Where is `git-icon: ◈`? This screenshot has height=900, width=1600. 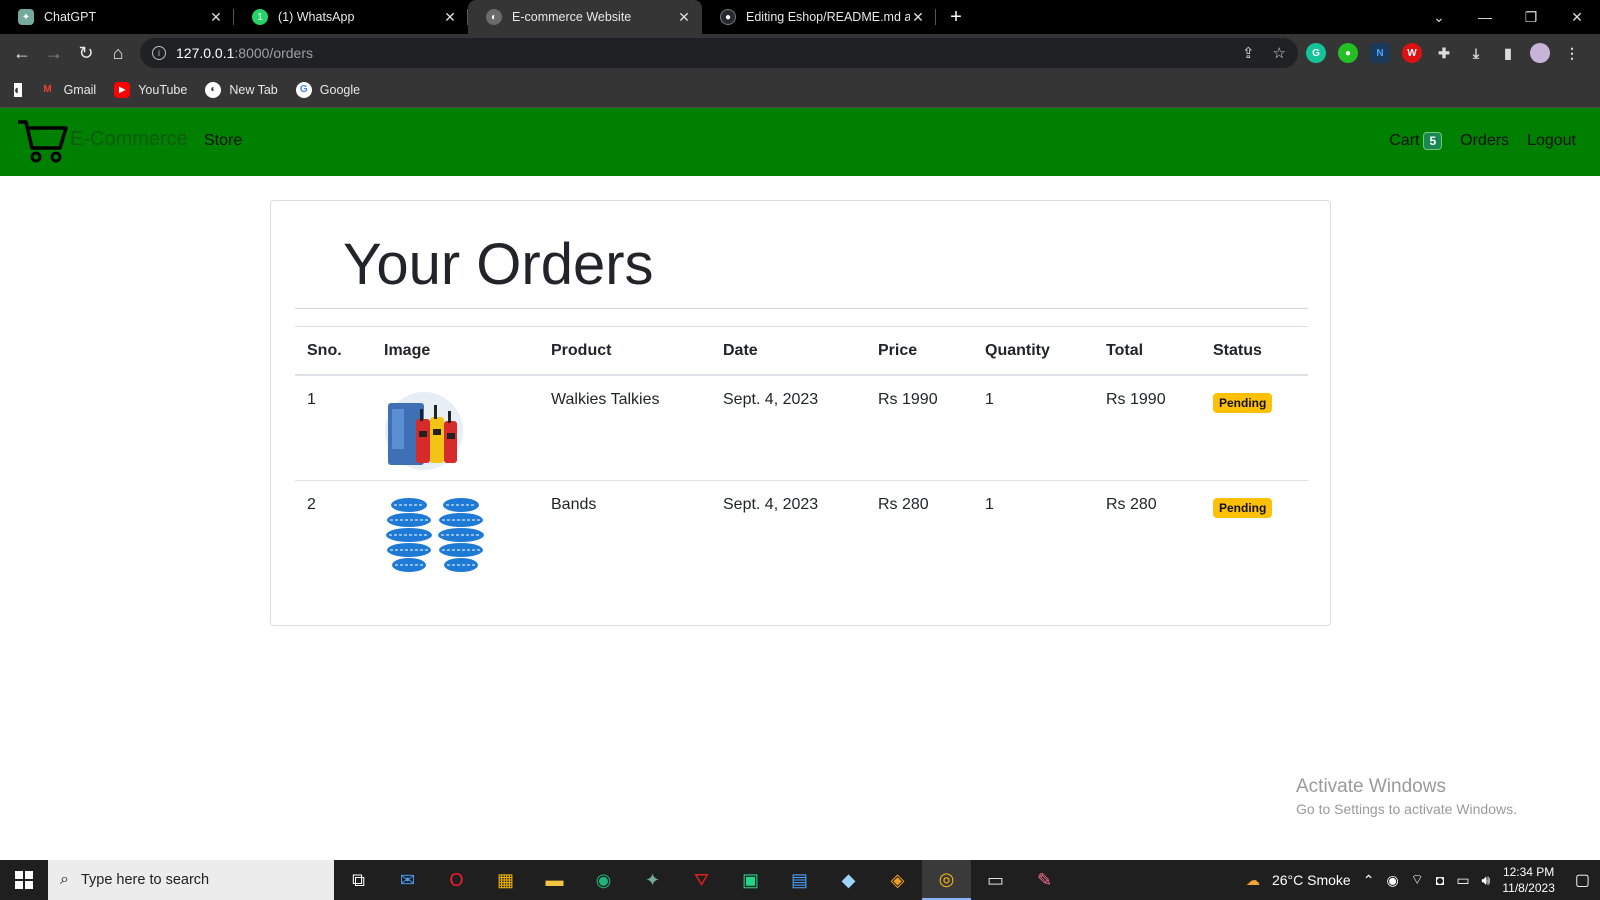
git-icon: ◈ is located at coordinates (897, 880).